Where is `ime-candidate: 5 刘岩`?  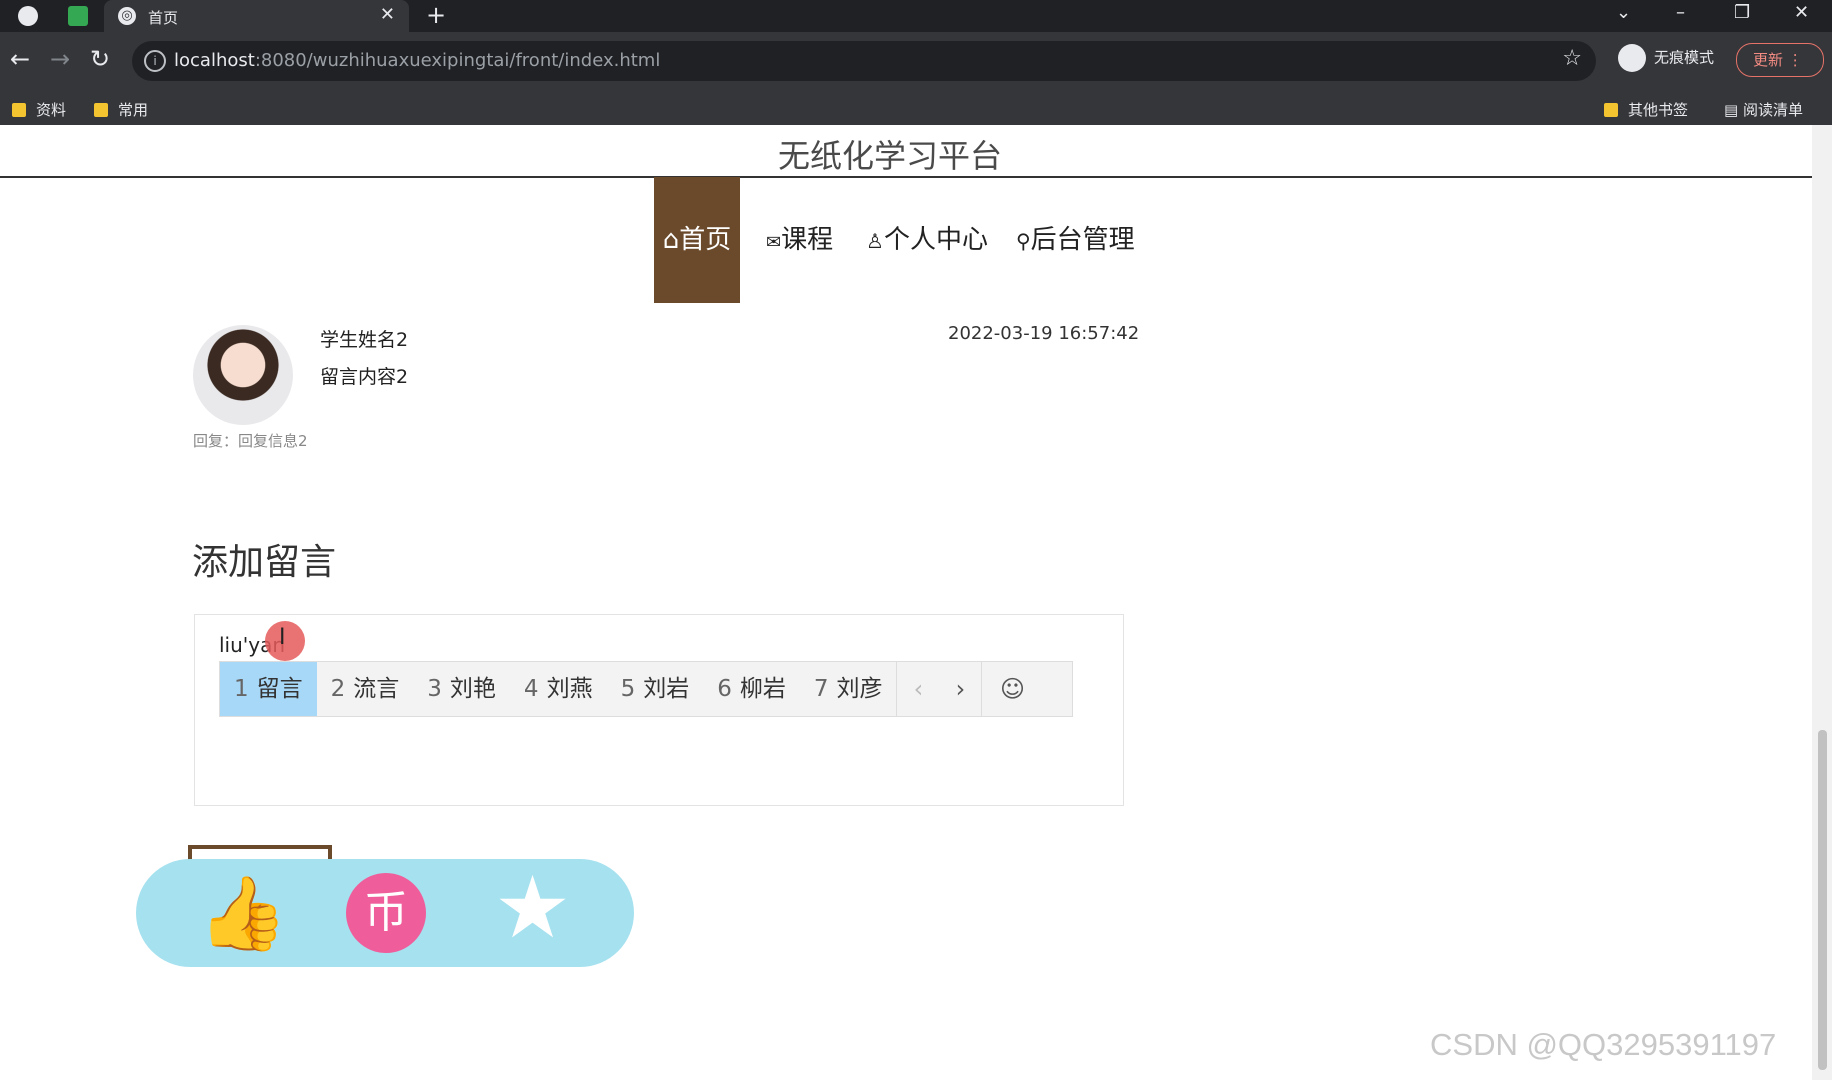
ime-candidate: 5 刘岩 is located at coordinates (655, 689).